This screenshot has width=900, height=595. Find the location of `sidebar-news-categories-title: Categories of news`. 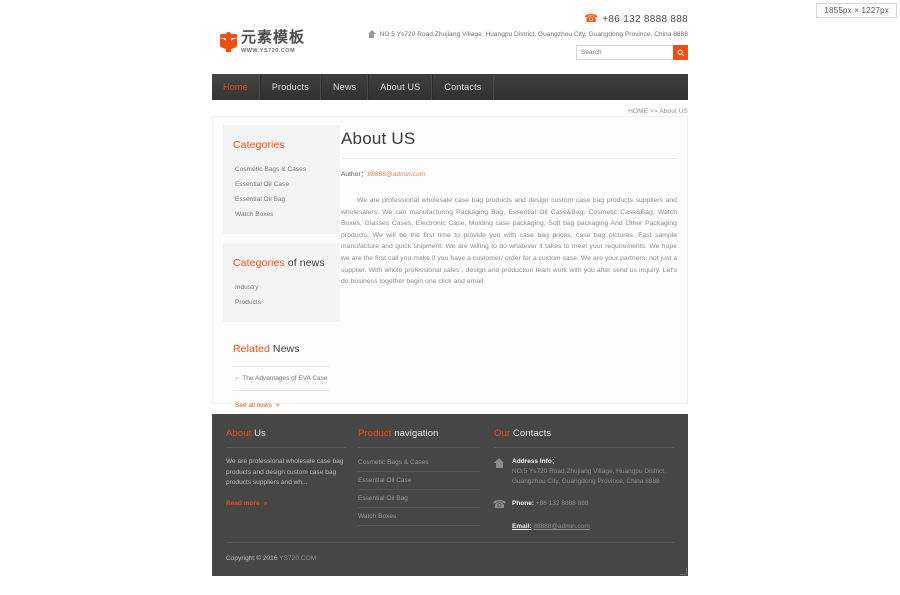

sidebar-news-categories-title: Categories of news is located at coordinates (281, 263).